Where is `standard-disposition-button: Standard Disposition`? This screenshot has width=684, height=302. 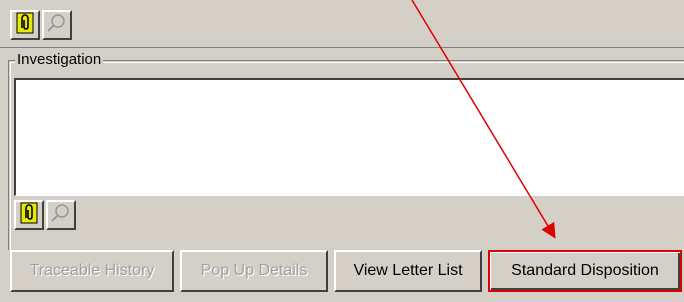
standard-disposition-button: Standard Disposition is located at coordinates (585, 271).